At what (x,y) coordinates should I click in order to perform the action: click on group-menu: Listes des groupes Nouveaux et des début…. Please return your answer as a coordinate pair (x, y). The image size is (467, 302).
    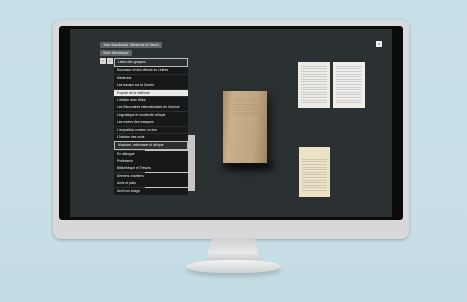
    Looking at the image, I should click on (151, 126).